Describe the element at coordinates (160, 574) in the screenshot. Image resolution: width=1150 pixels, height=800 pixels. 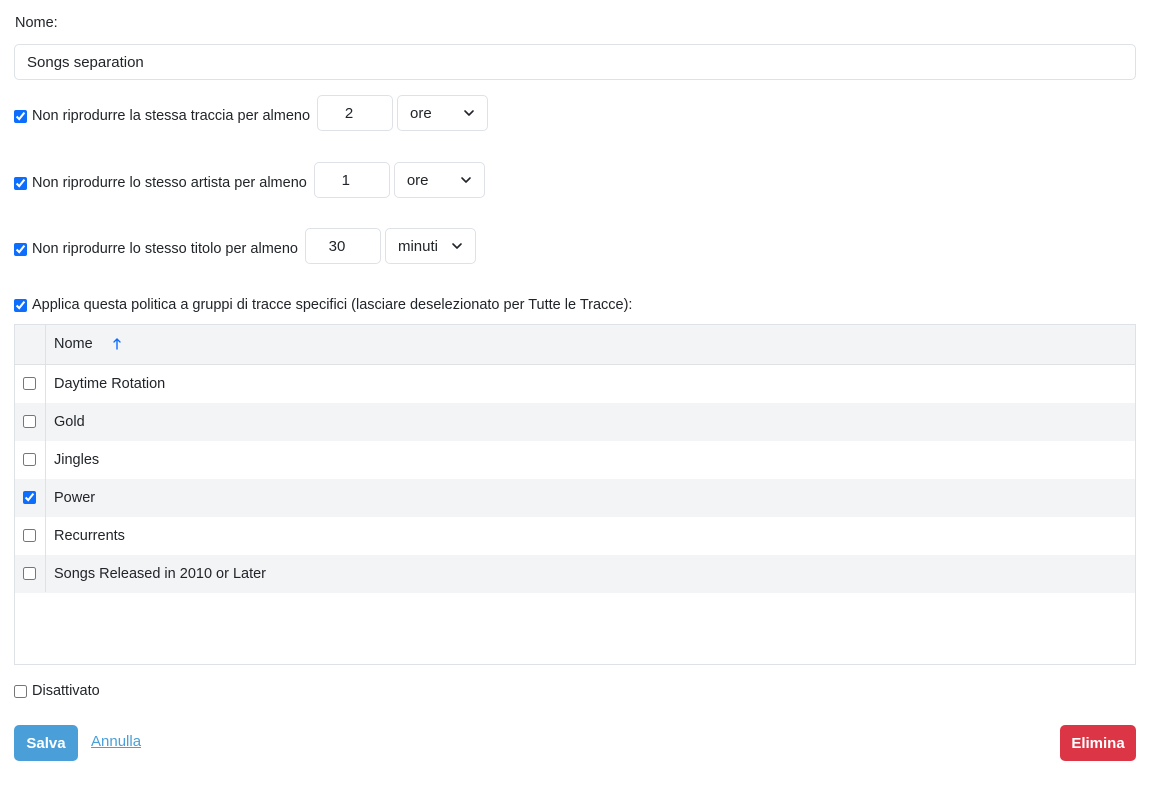
I see `row-label: Songs Released in 2010 or Later` at that location.